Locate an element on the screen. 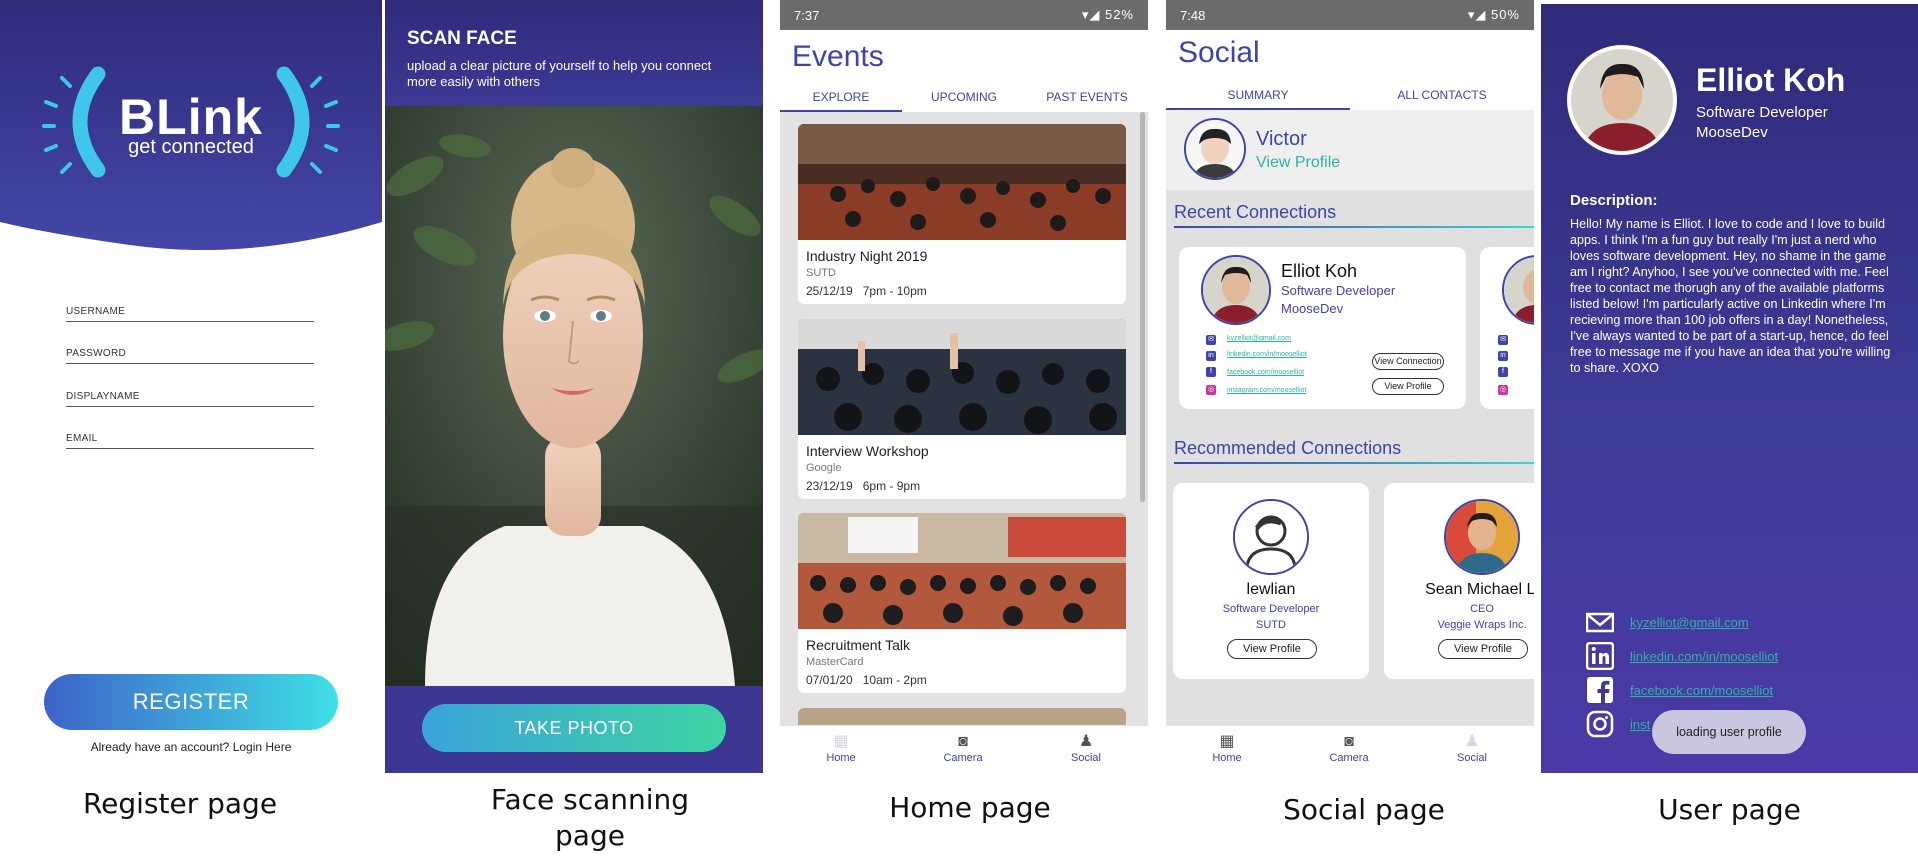  status-bar: 7:37 ▾◢ 52% is located at coordinates (964, 15).